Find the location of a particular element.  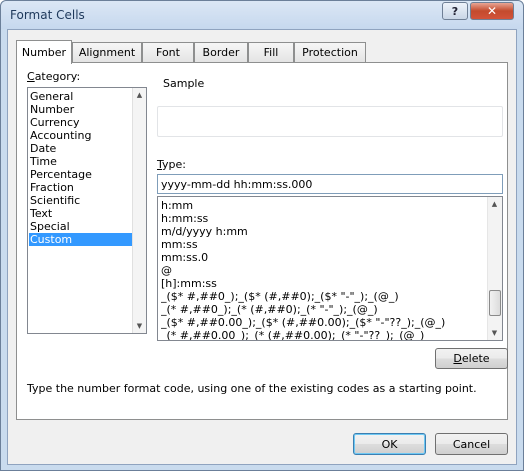

format-code-item: h:mm is located at coordinates (323, 205).